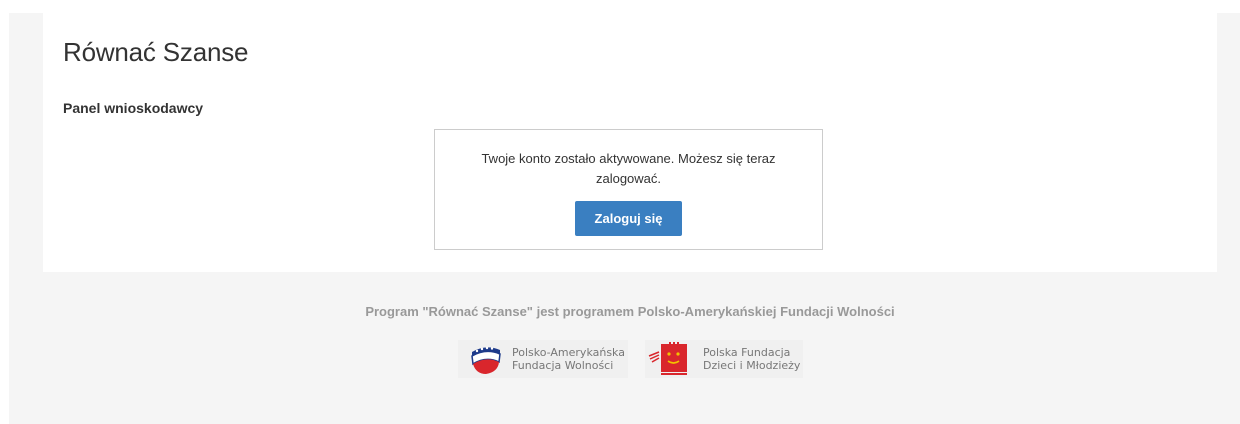  I want to click on pafw-logo-icon, so click(486, 360).